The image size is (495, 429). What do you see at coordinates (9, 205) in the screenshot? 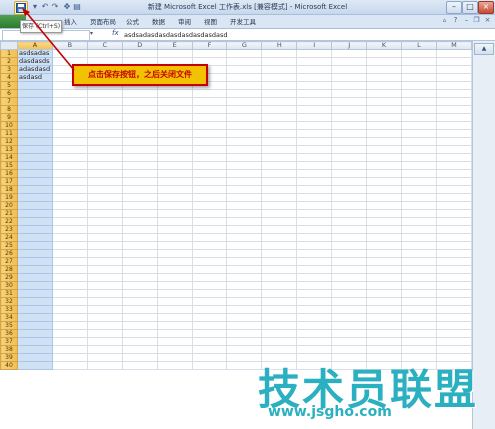
I see `row-header: 20` at bounding box center [9, 205].